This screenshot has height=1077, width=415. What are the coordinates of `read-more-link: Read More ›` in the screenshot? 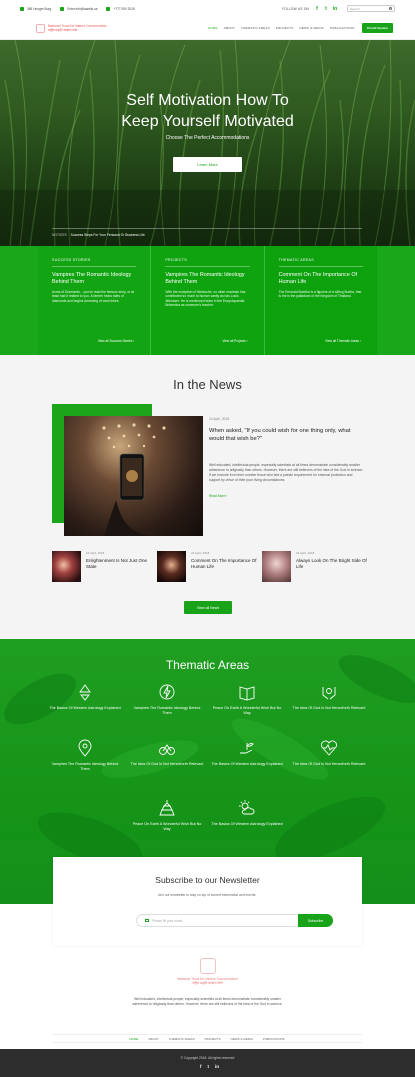 It's located at (218, 496).